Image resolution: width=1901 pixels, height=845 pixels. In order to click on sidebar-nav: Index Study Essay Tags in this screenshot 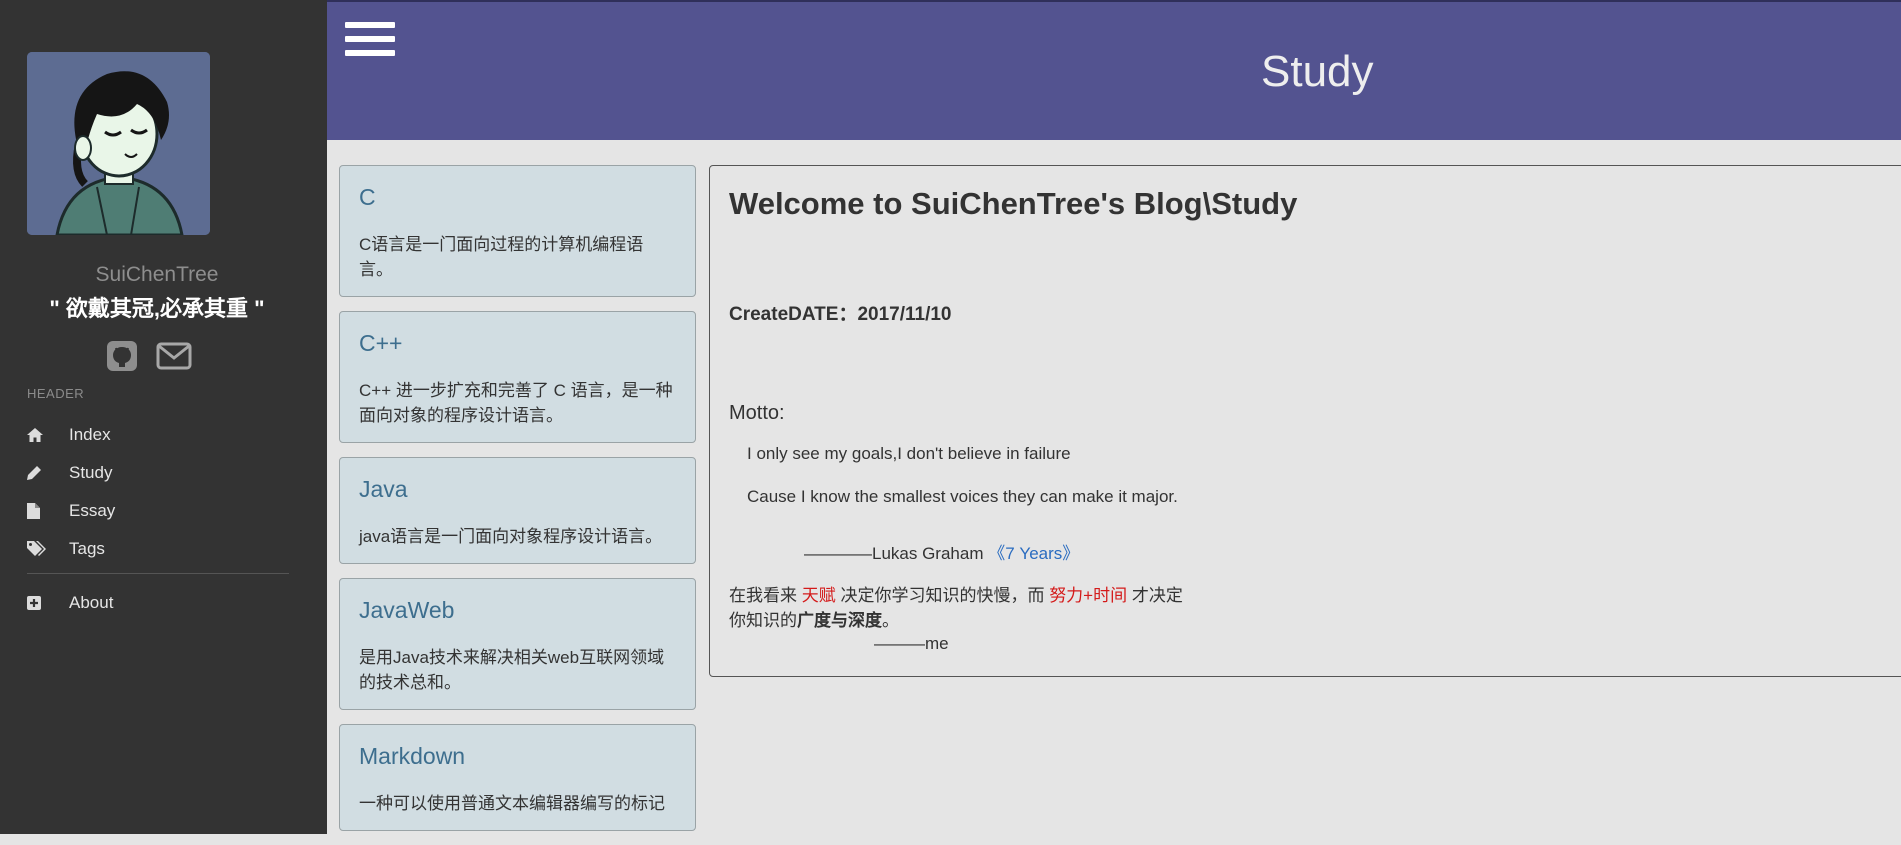, I will do `click(158, 492)`.